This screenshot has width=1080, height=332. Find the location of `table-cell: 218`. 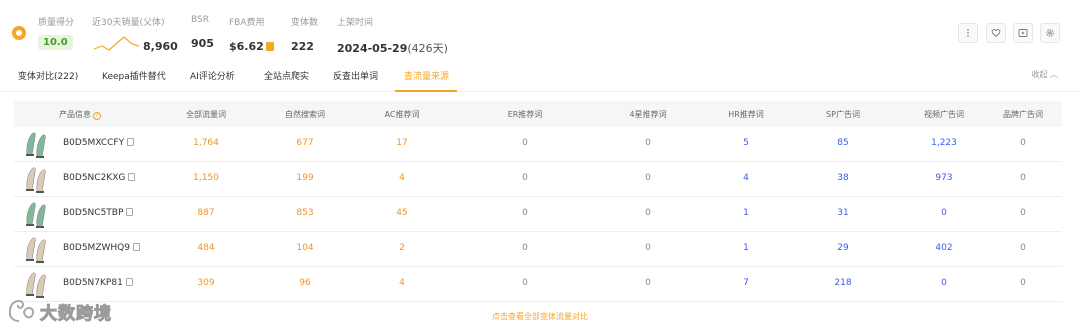

table-cell: 218 is located at coordinates (842, 283).